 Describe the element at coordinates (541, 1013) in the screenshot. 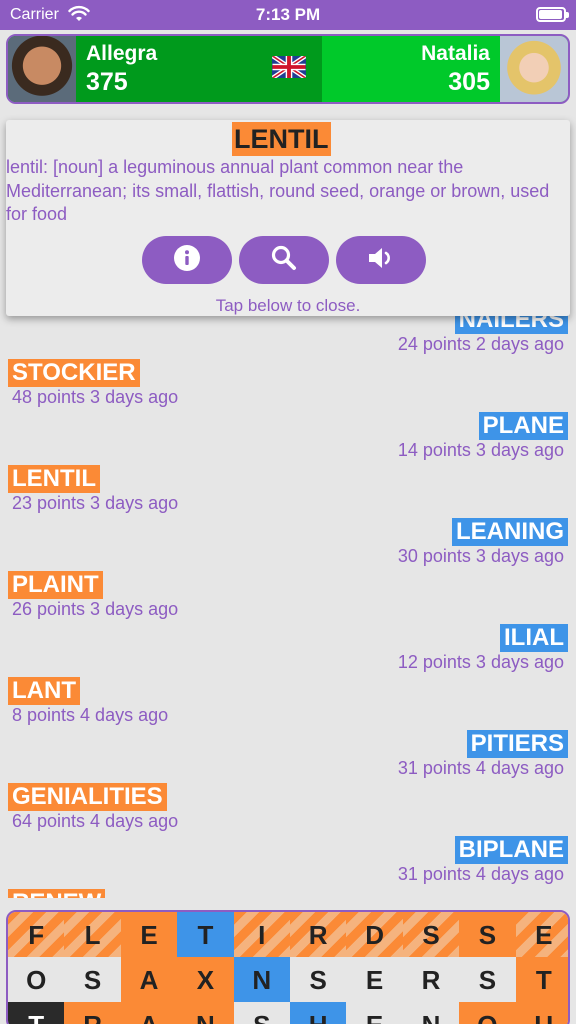

I see `board-tile: U` at that location.